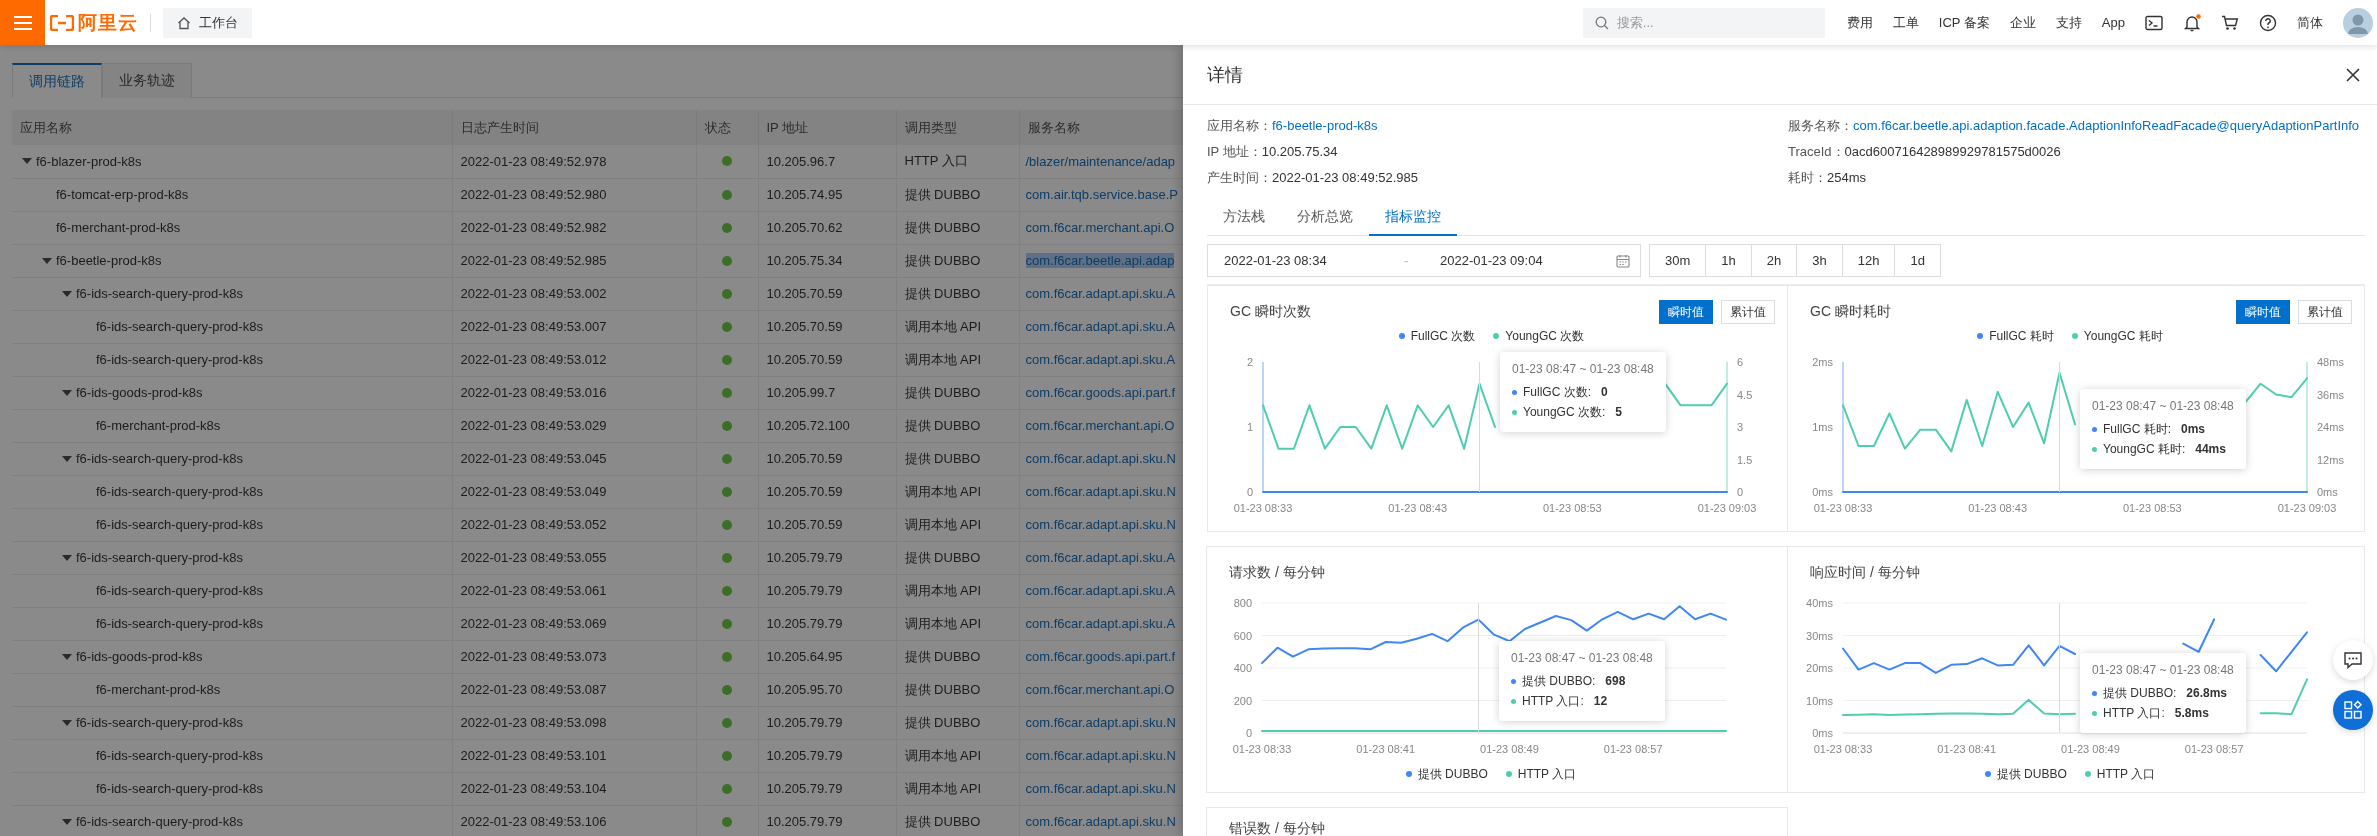  Describe the element at coordinates (1413, 219) in the screenshot. I see `tab: 指标监控` at that location.